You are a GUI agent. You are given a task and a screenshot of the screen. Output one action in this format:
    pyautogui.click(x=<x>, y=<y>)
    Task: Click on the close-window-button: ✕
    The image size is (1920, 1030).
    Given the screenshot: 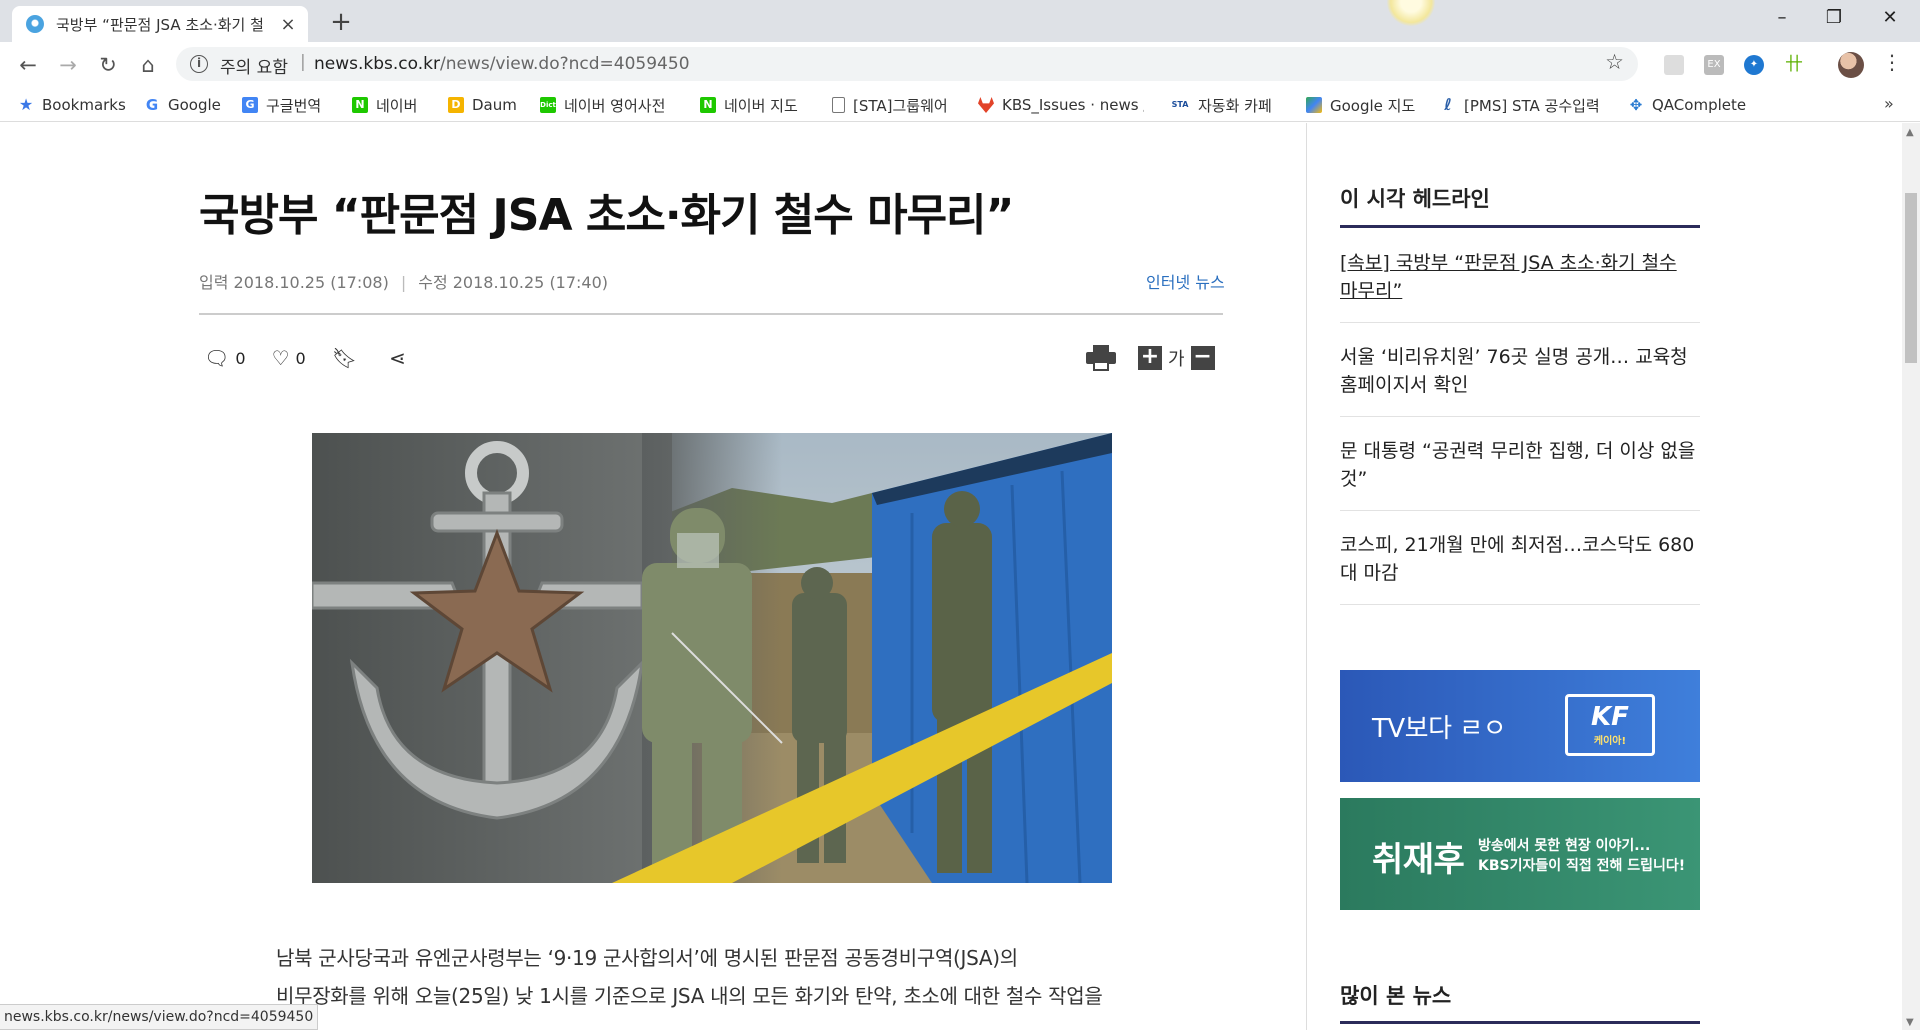 What is the action you would take?
    pyautogui.click(x=1890, y=19)
    